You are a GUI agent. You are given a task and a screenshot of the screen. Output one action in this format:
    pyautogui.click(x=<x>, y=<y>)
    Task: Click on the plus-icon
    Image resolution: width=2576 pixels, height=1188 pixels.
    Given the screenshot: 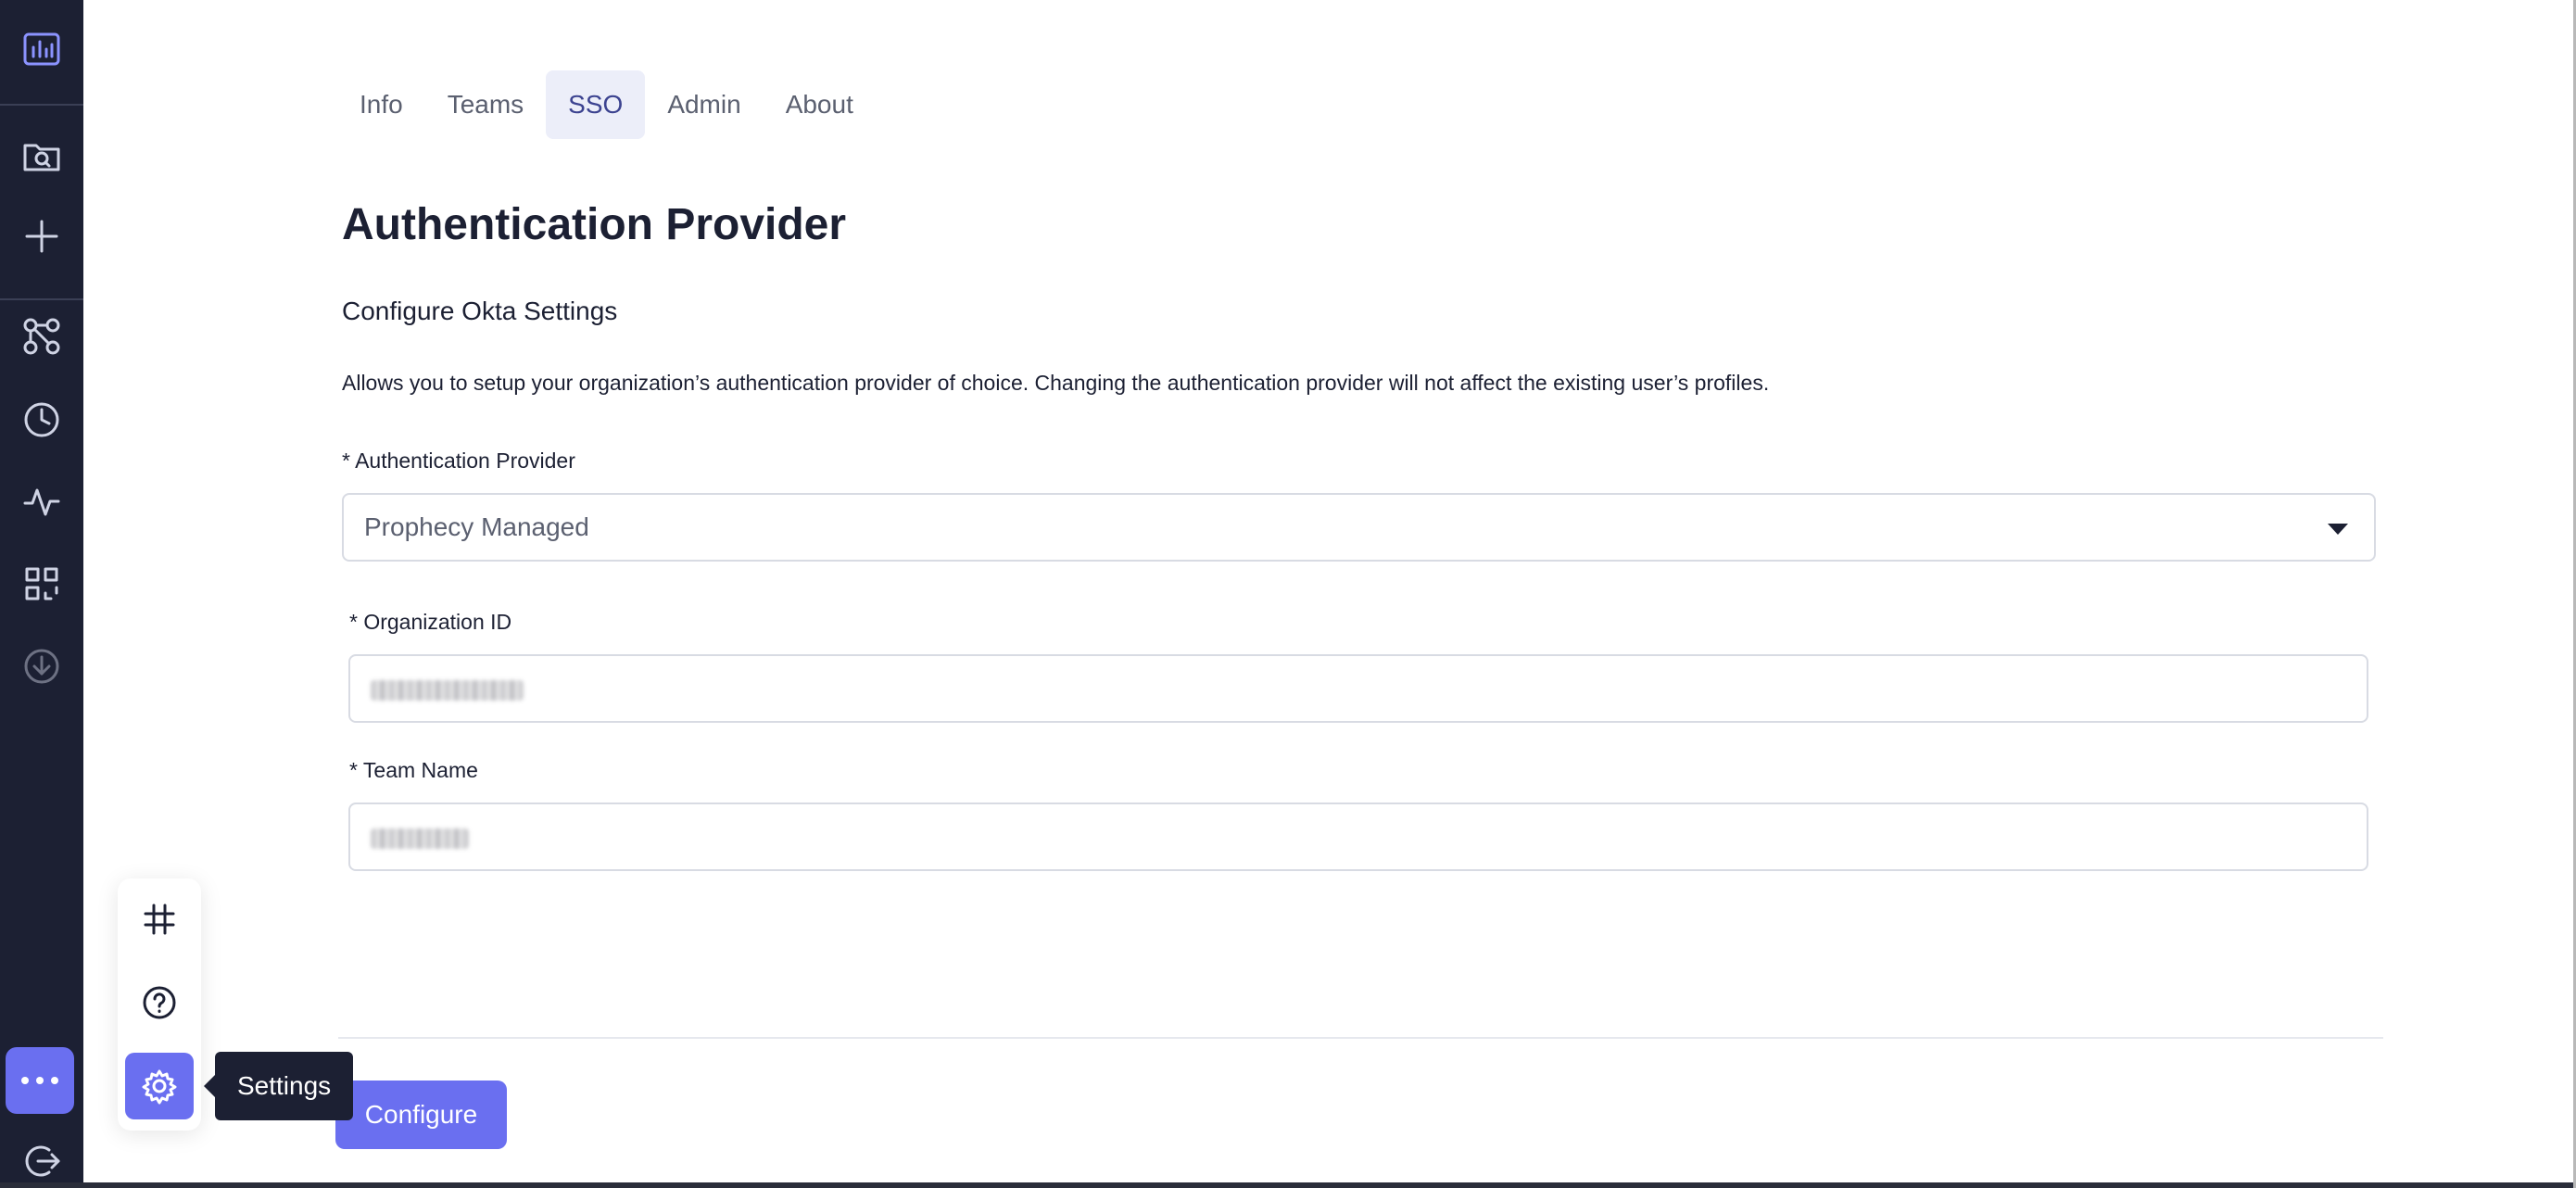 What is the action you would take?
    pyautogui.click(x=41, y=236)
    